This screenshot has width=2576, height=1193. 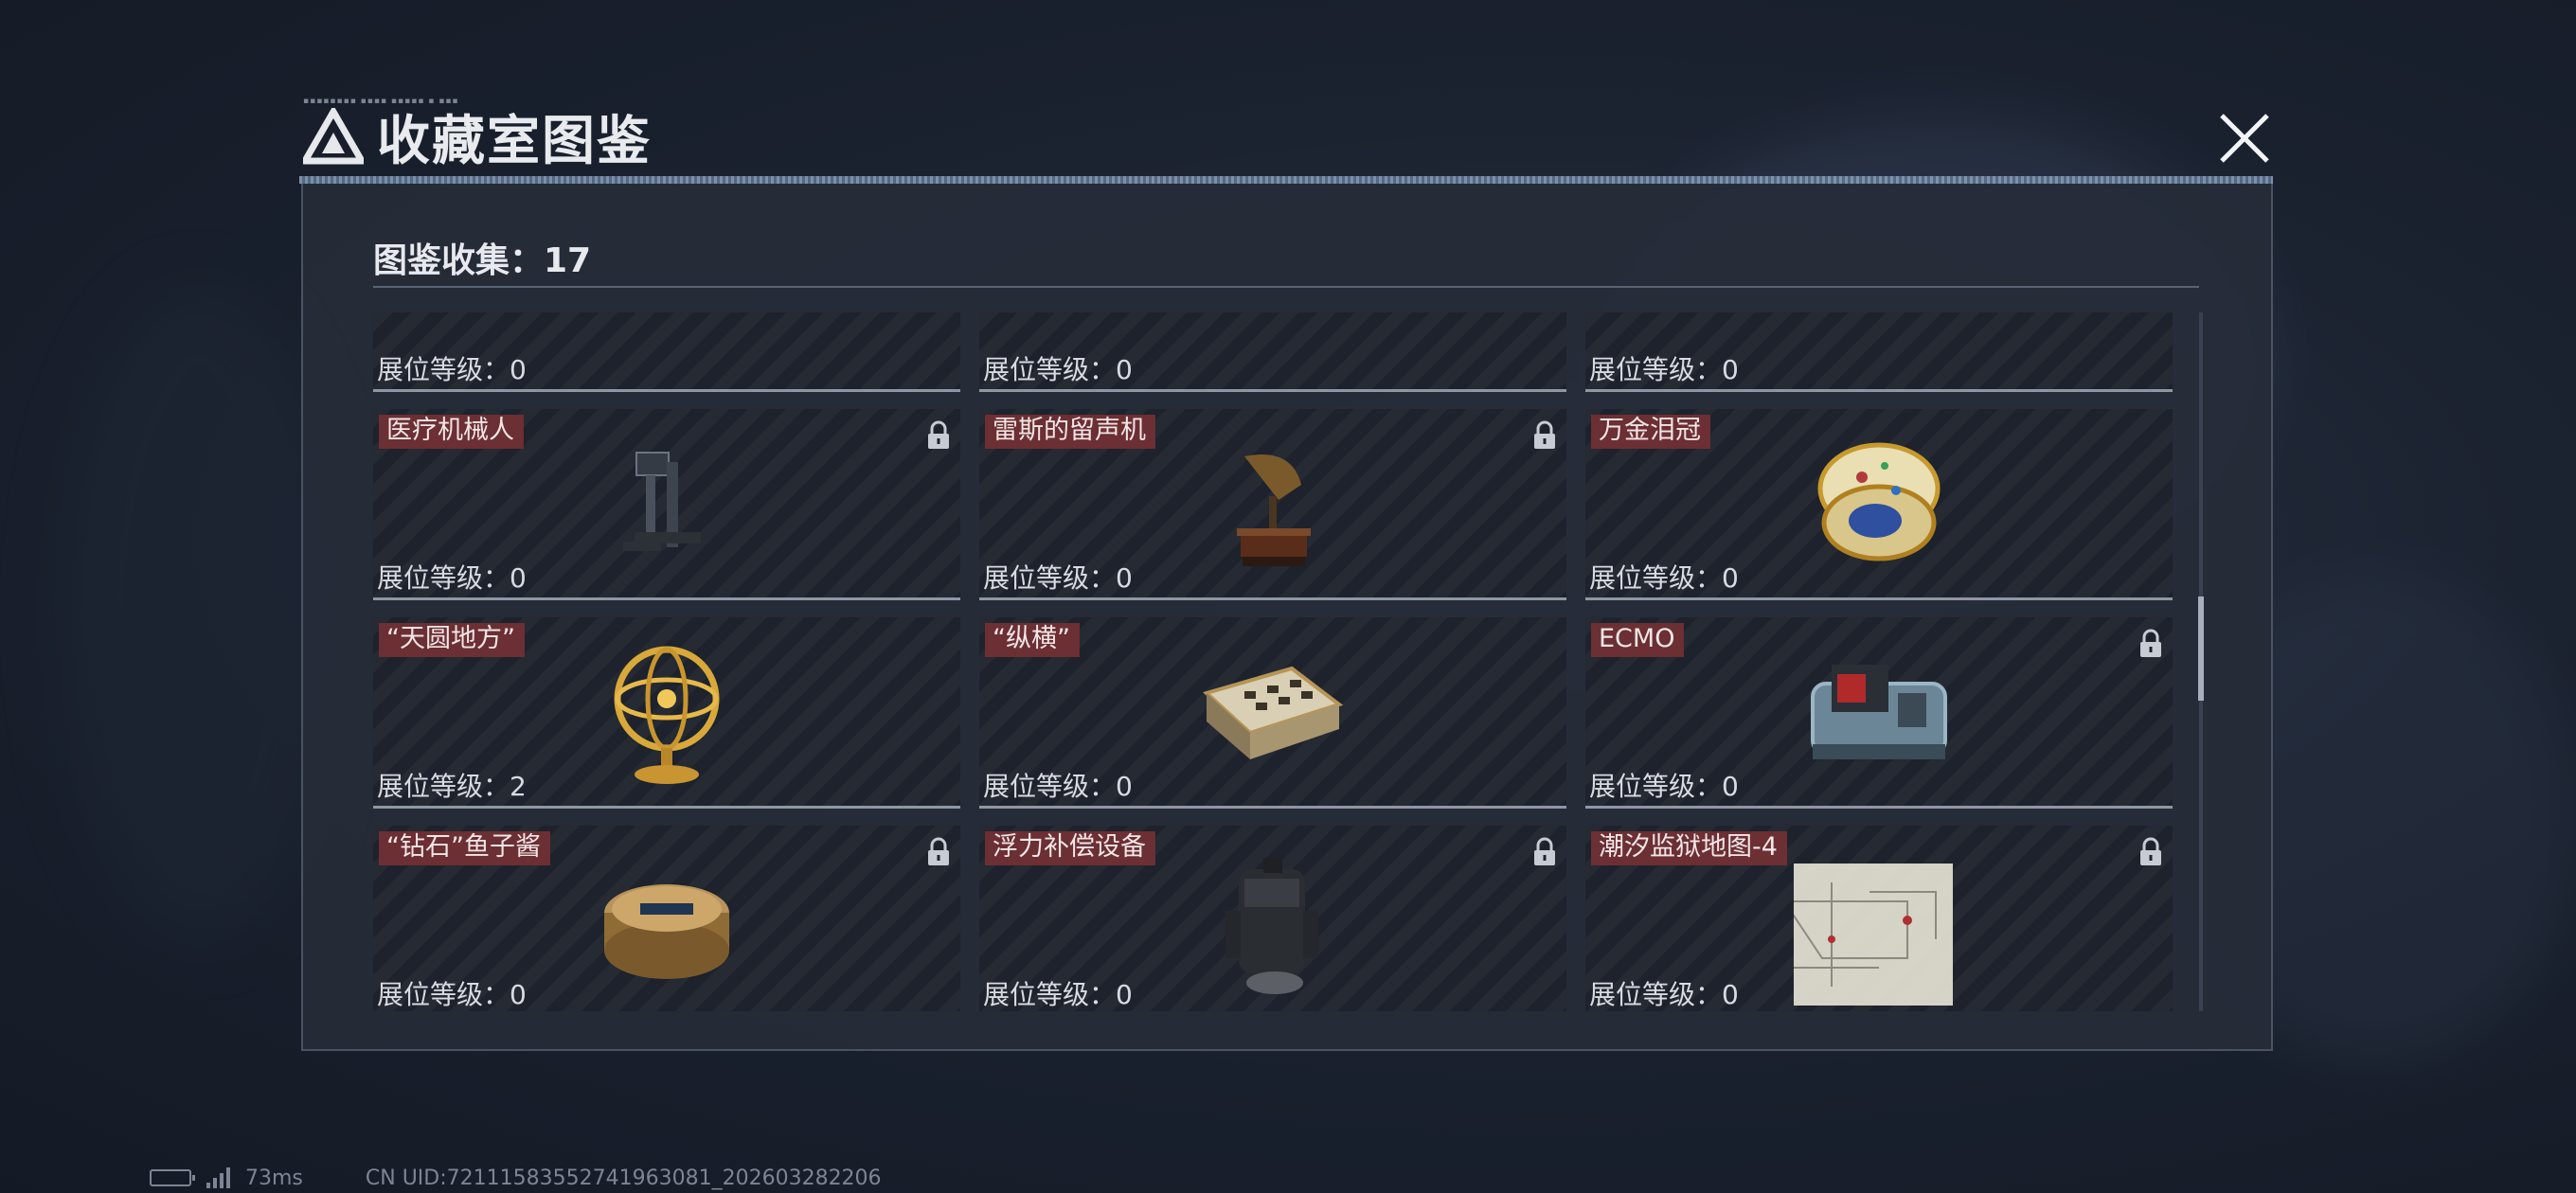 I want to click on collection-card: “钻石”鱼子酱 展位等级：0, so click(x=666, y=918).